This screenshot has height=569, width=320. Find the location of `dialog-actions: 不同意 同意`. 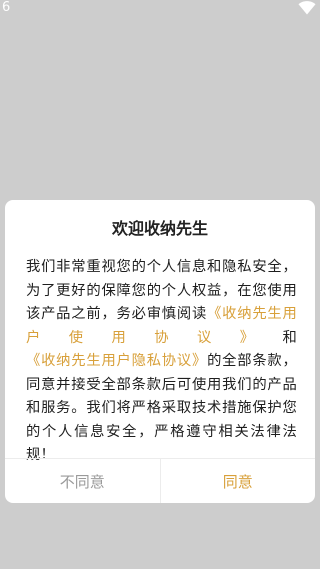

dialog-actions: 不同意 同意 is located at coordinates (160, 481).